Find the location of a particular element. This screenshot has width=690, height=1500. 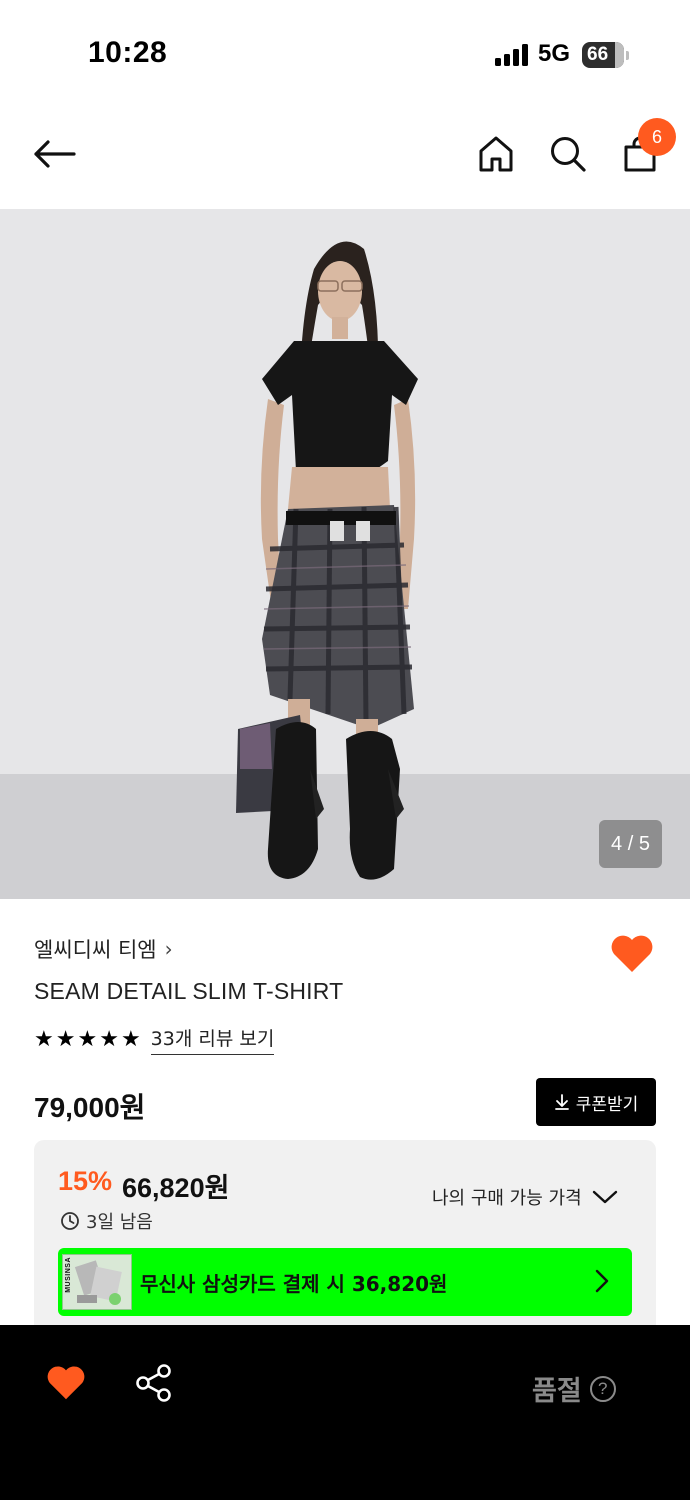

search-icon is located at coordinates (568, 154).